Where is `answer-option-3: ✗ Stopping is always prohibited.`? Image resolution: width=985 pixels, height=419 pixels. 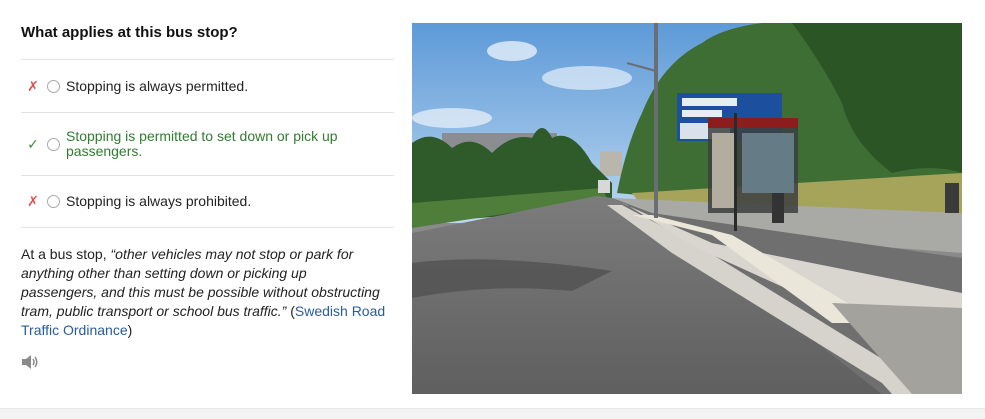 answer-option-3: ✗ Stopping is always prohibited. is located at coordinates (207, 201).